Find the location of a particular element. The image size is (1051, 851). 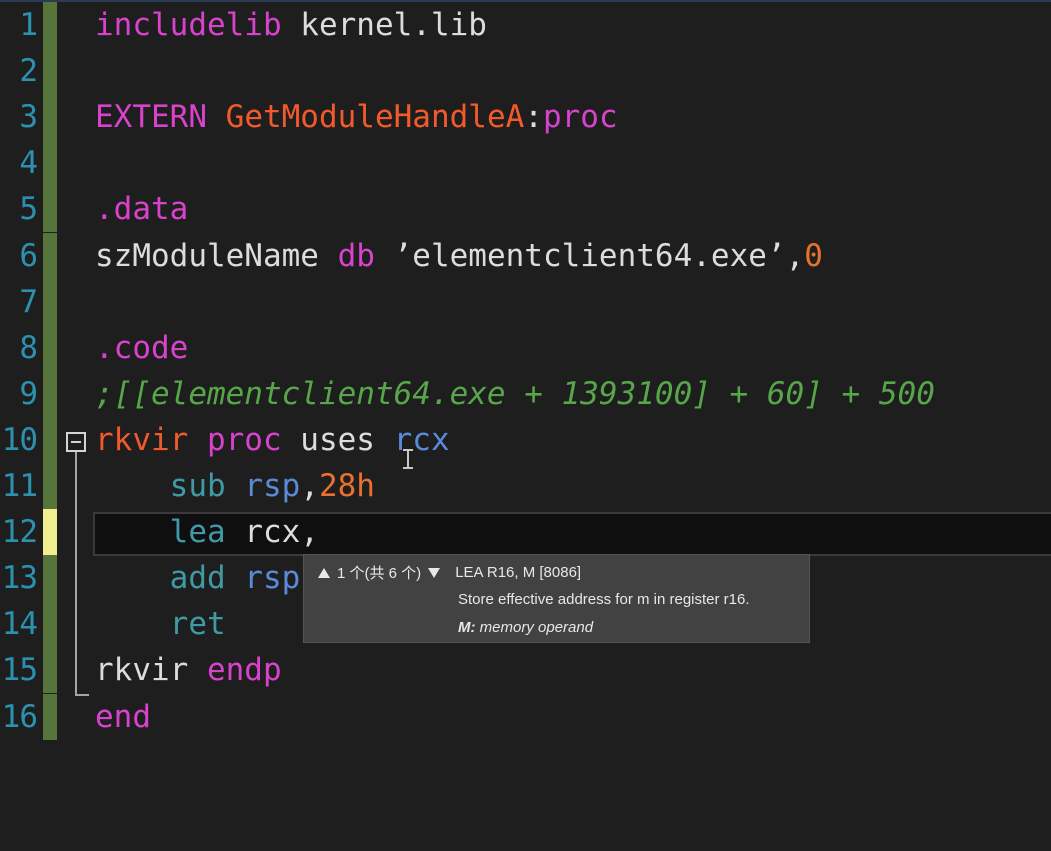

code-token: GetModuleHandleA is located at coordinates (375, 117).